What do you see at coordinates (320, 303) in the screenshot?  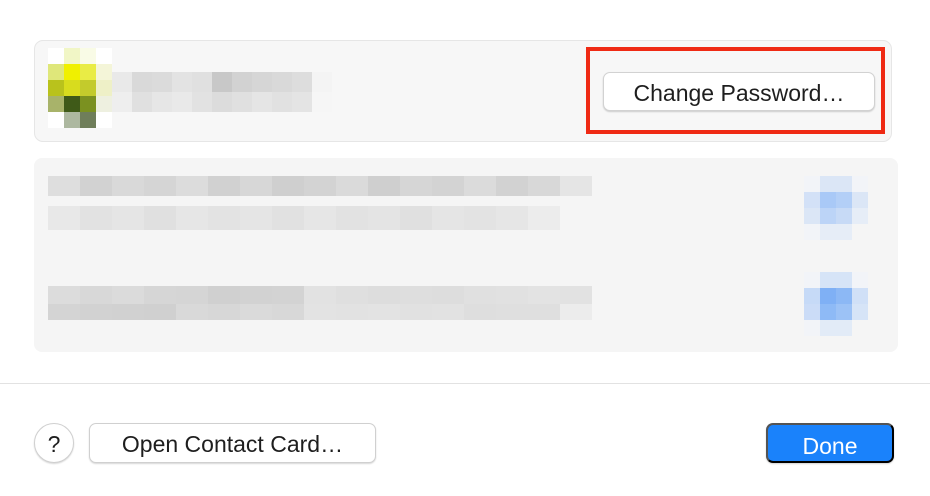 I see `setting-row-2-label-redacted` at bounding box center [320, 303].